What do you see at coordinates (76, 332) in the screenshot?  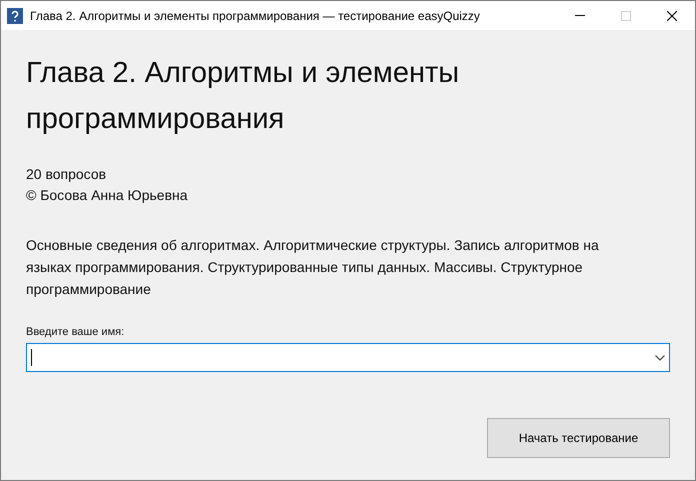 I see `name-label: Введите ваше имя:` at bounding box center [76, 332].